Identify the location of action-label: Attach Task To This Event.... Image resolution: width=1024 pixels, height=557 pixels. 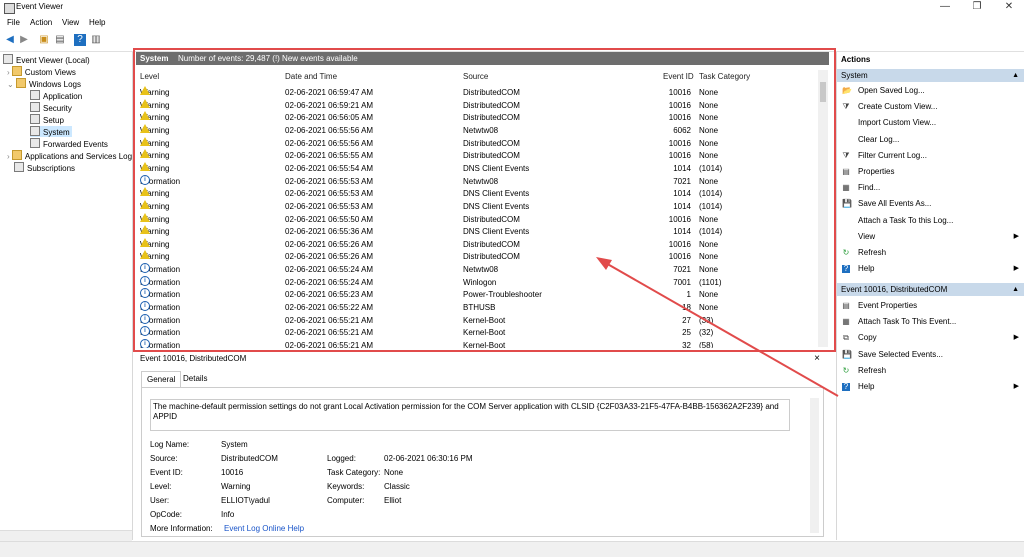
(907, 322).